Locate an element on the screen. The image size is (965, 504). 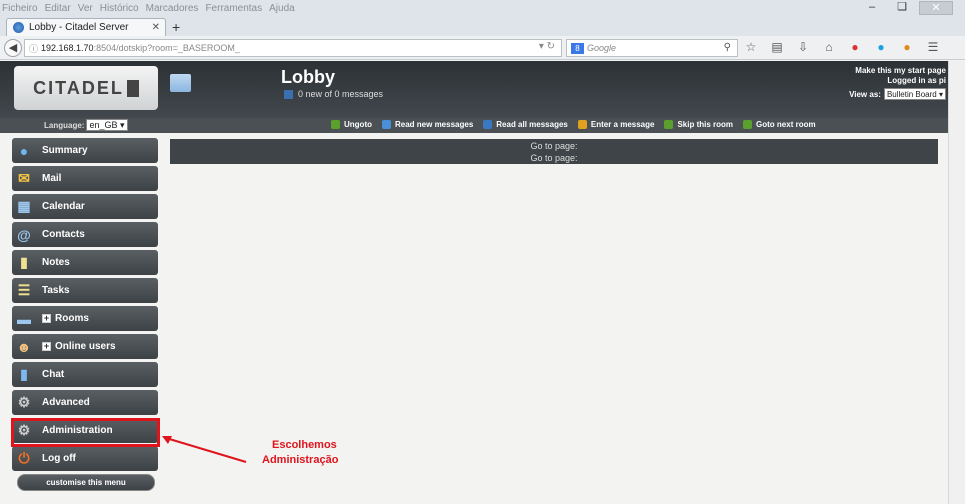
skip-room-button: Skip this room is located at coordinates (698, 124).